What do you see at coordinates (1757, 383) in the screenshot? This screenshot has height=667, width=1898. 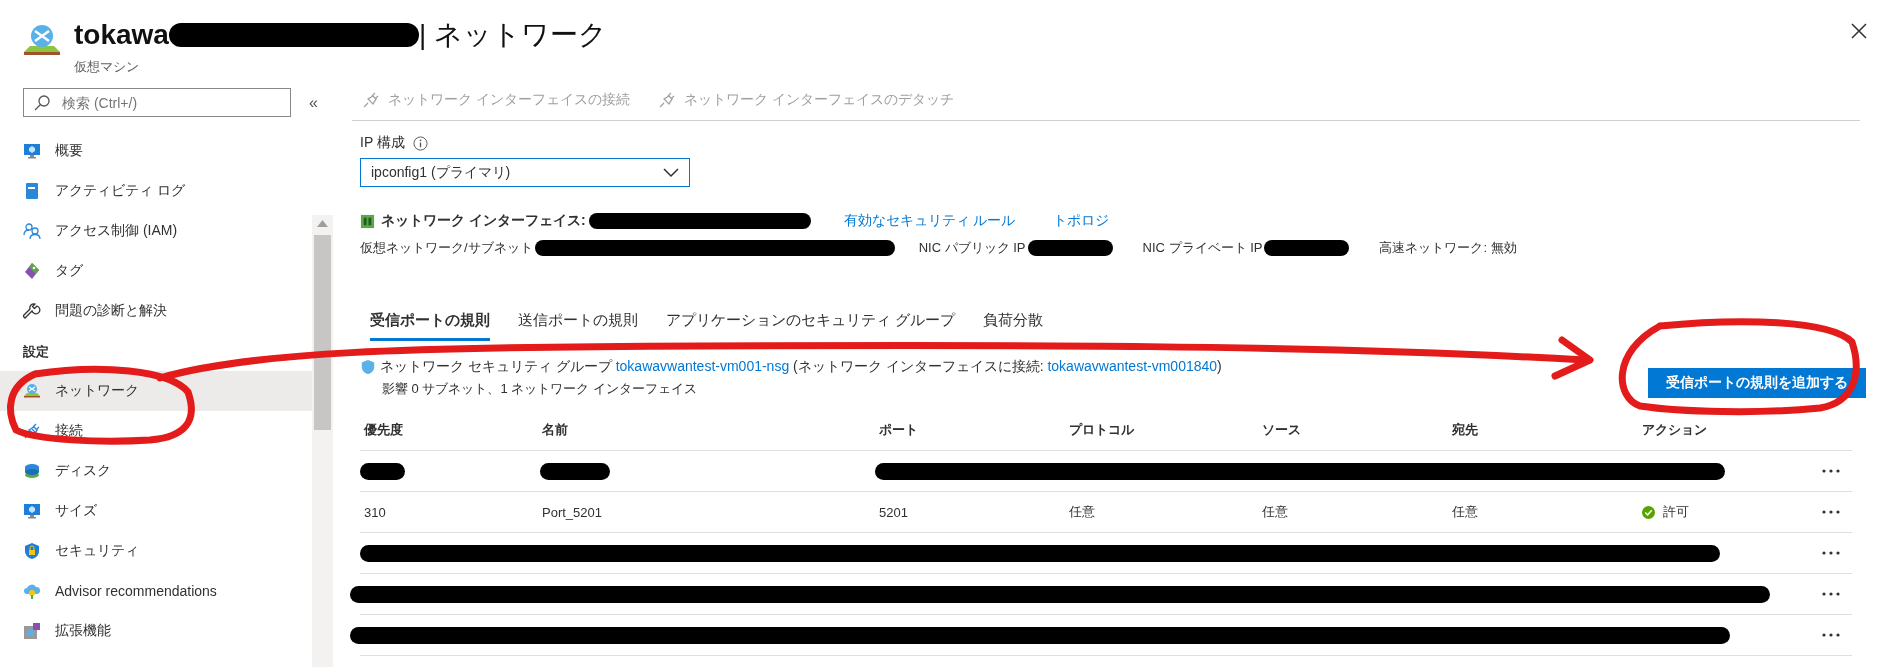 I see `add-rule-button: 受信ポートの規則を追加する` at bounding box center [1757, 383].